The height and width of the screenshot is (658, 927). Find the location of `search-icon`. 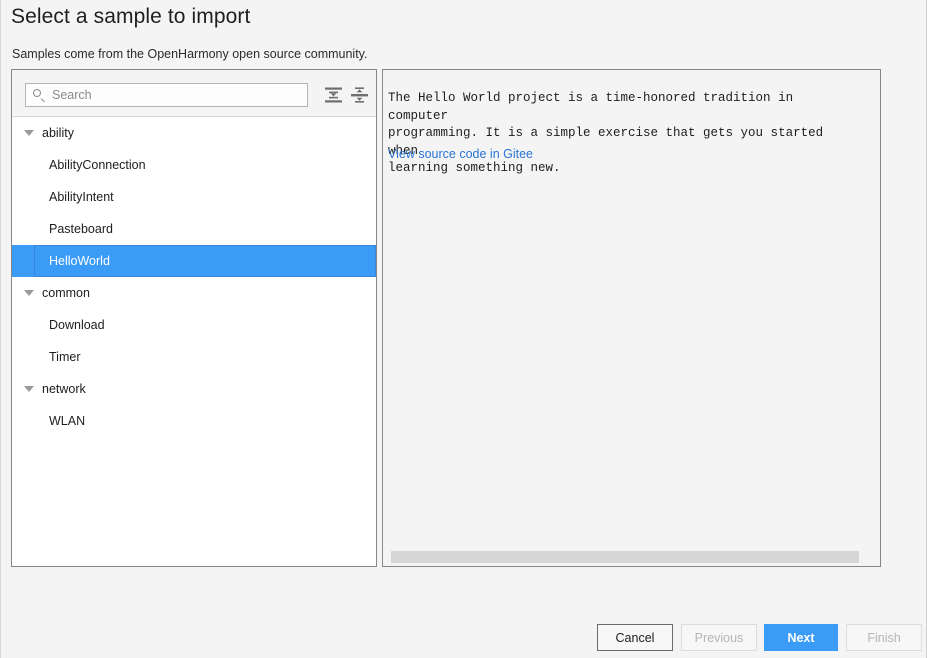

search-icon is located at coordinates (39, 95).